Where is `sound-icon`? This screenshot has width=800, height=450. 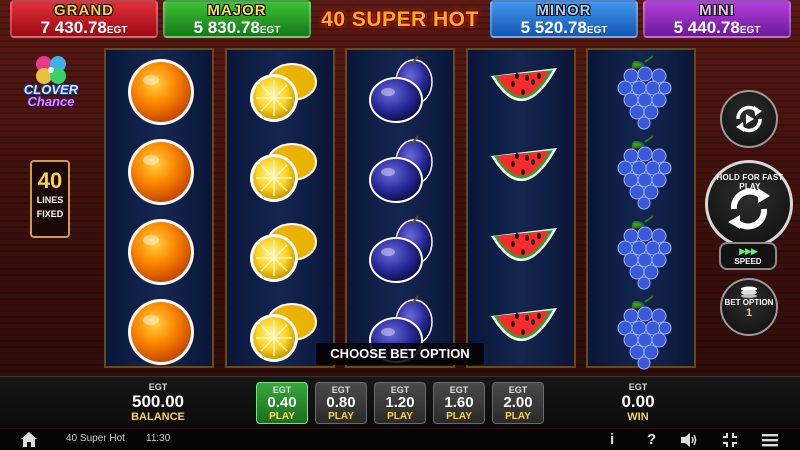
sound-icon is located at coordinates (689, 440).